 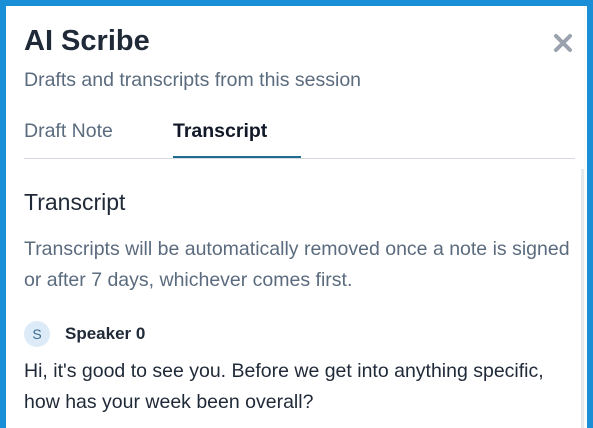 What do you see at coordinates (296, 138) in the screenshot?
I see `tab-bar: Draft Note Transcript` at bounding box center [296, 138].